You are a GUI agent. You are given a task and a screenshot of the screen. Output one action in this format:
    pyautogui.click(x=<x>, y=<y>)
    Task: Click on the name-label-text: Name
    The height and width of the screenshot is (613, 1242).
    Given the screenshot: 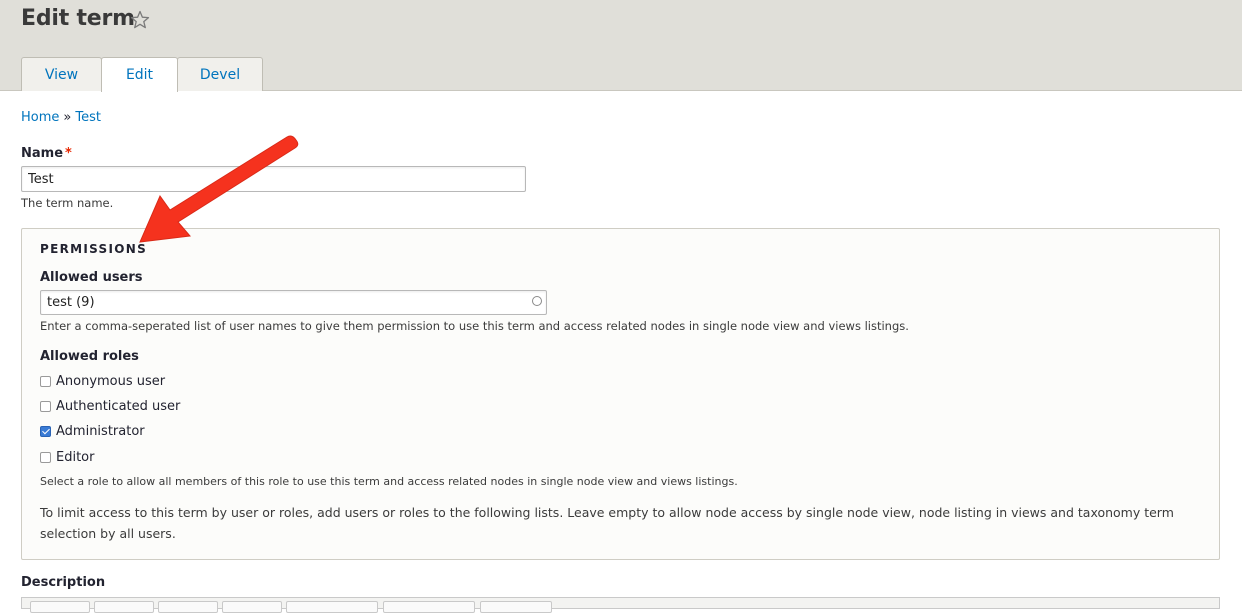 What is the action you would take?
    pyautogui.click(x=42, y=153)
    